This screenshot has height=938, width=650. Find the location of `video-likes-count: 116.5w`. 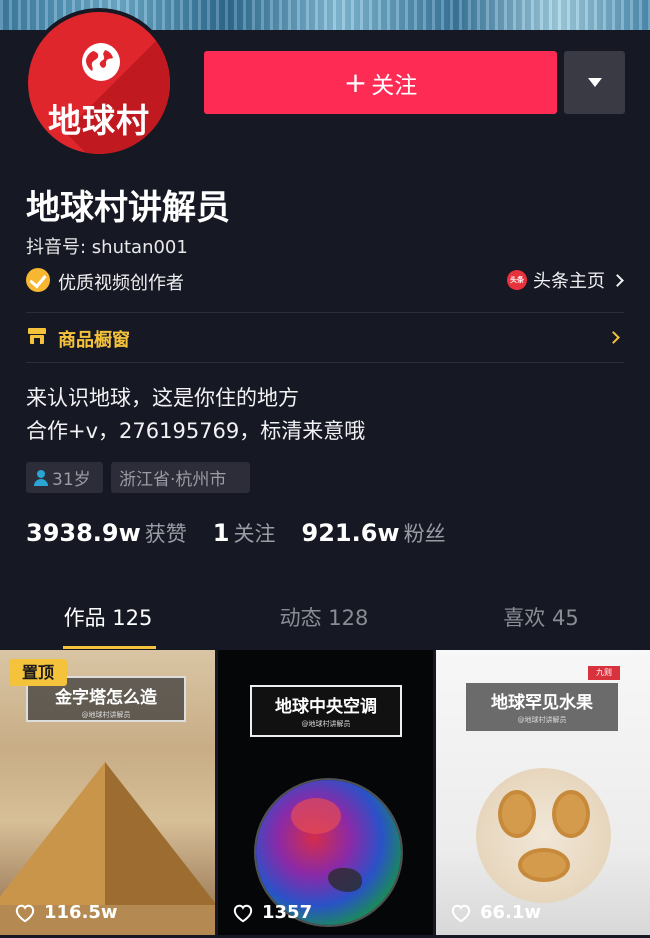

video-likes-count: 116.5w is located at coordinates (81, 912).